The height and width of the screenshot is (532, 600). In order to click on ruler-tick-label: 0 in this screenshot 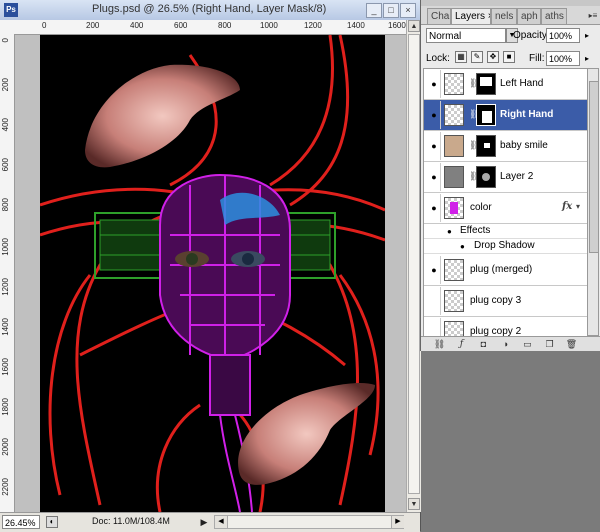, I will do `click(44, 25)`.